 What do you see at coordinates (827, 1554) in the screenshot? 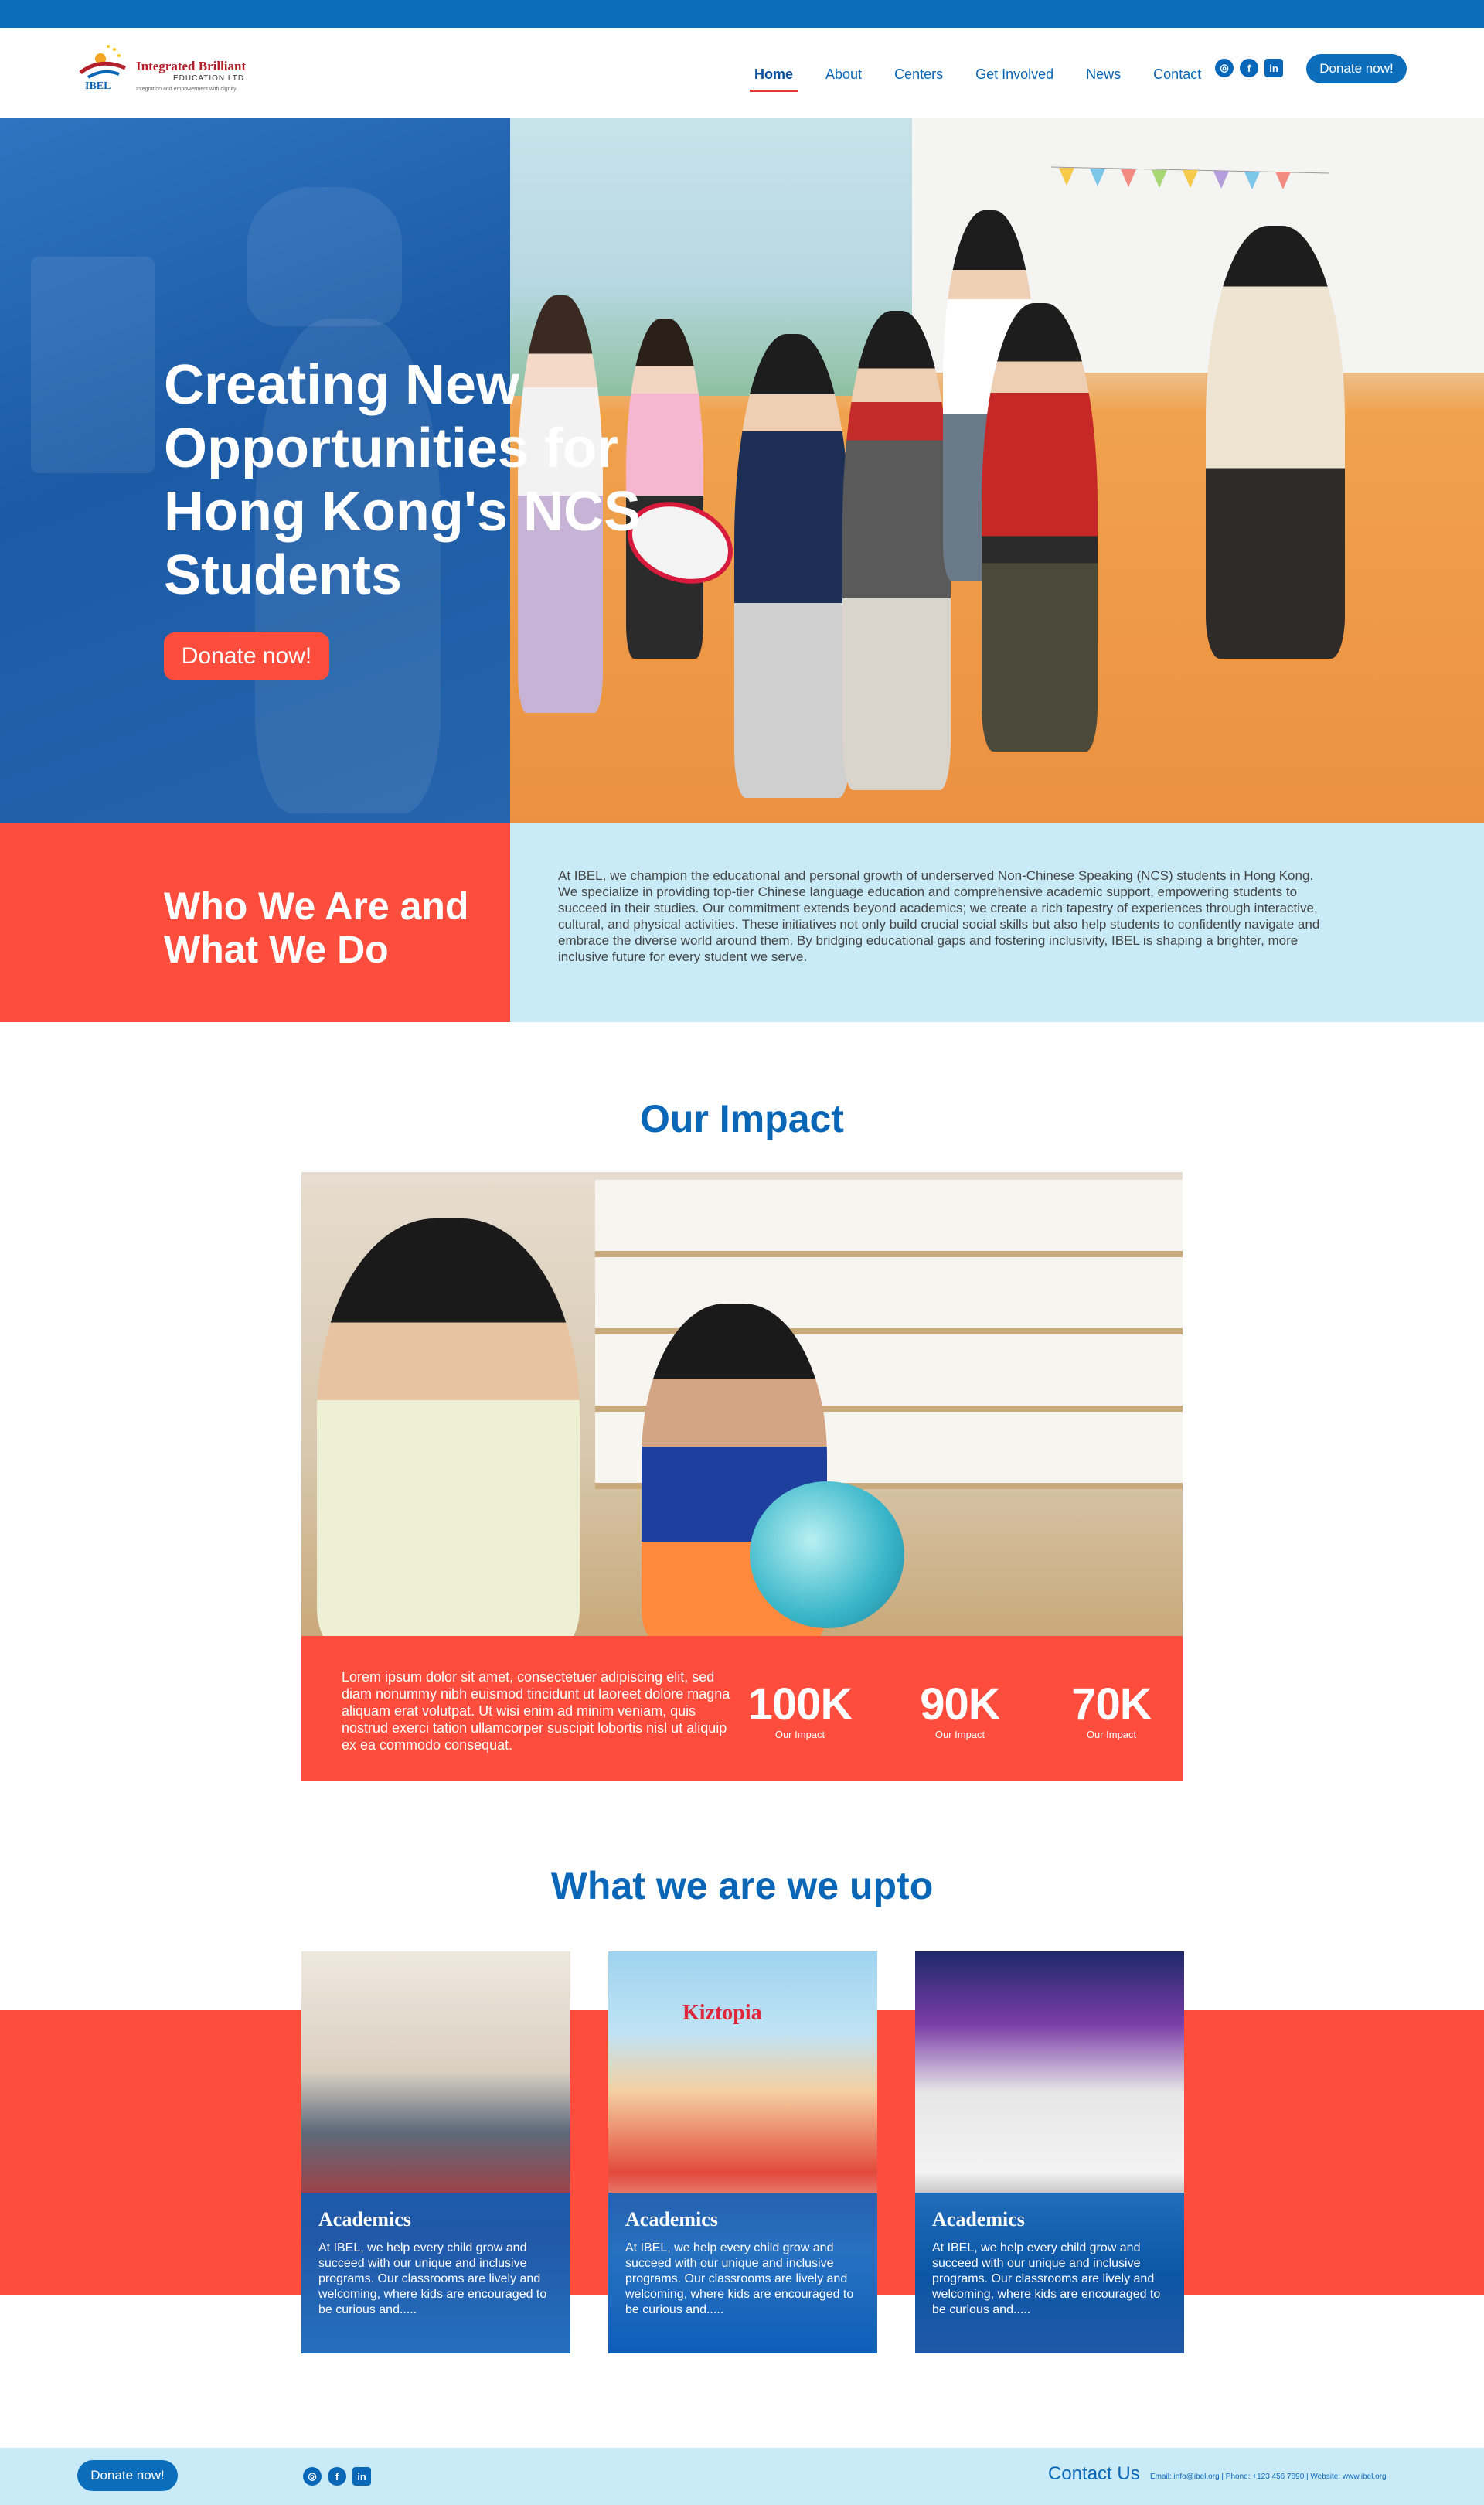
I see `slime-bubble-icon` at bounding box center [827, 1554].